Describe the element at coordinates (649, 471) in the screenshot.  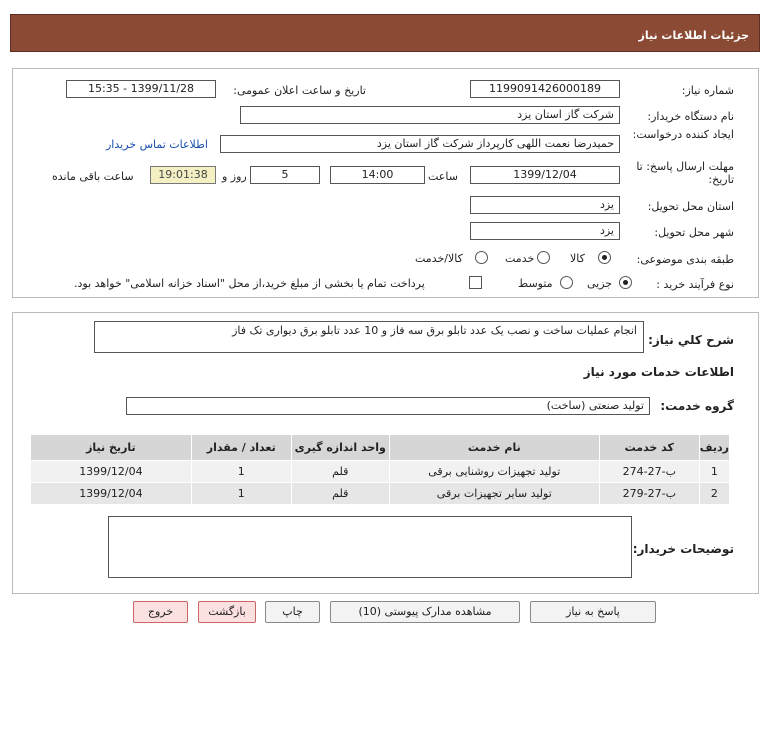
I see `service-code: ب-27-274` at that location.